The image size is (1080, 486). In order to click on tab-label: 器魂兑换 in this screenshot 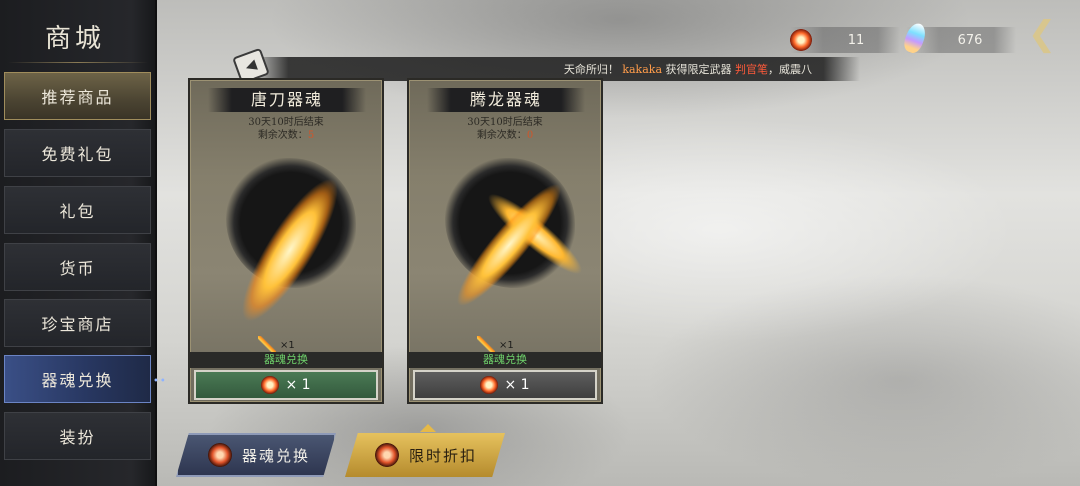, I will do `click(276, 455)`.